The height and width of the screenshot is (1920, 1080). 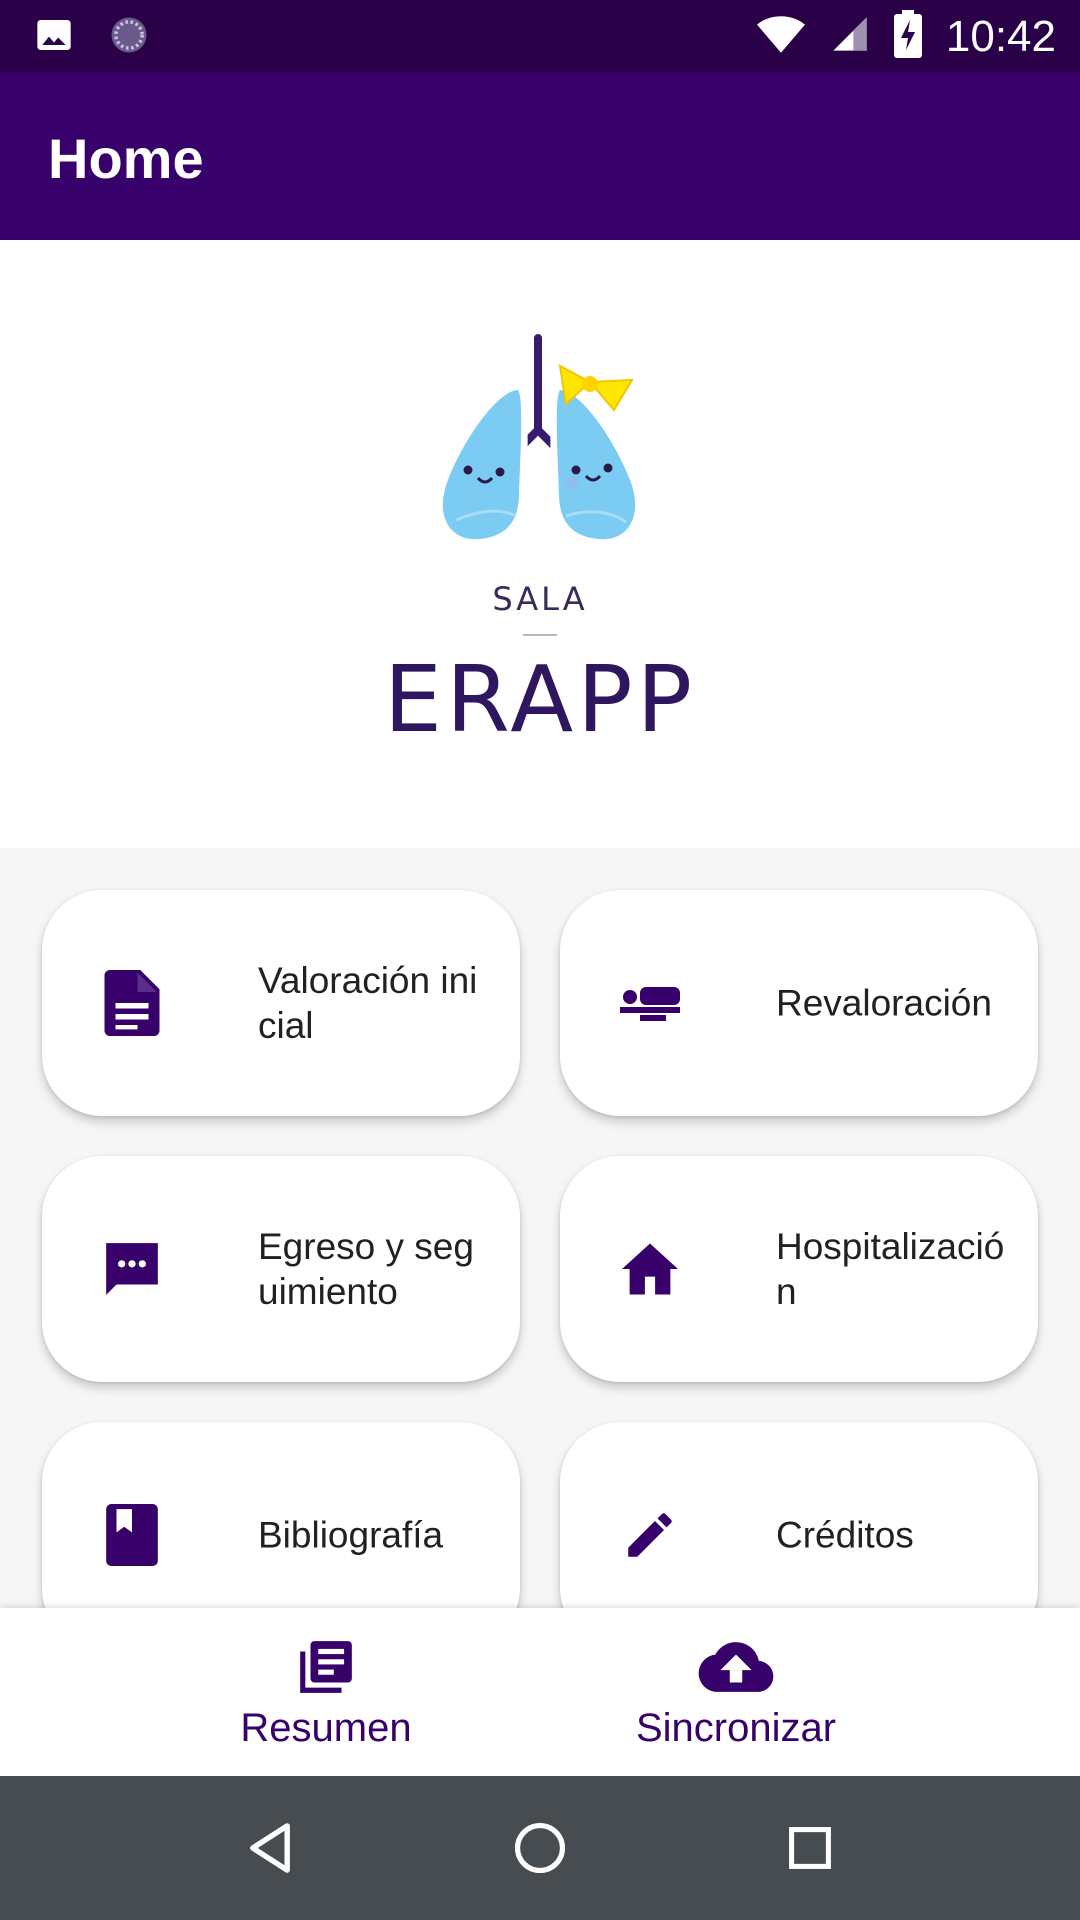 I want to click on image-icon, so click(x=54, y=37).